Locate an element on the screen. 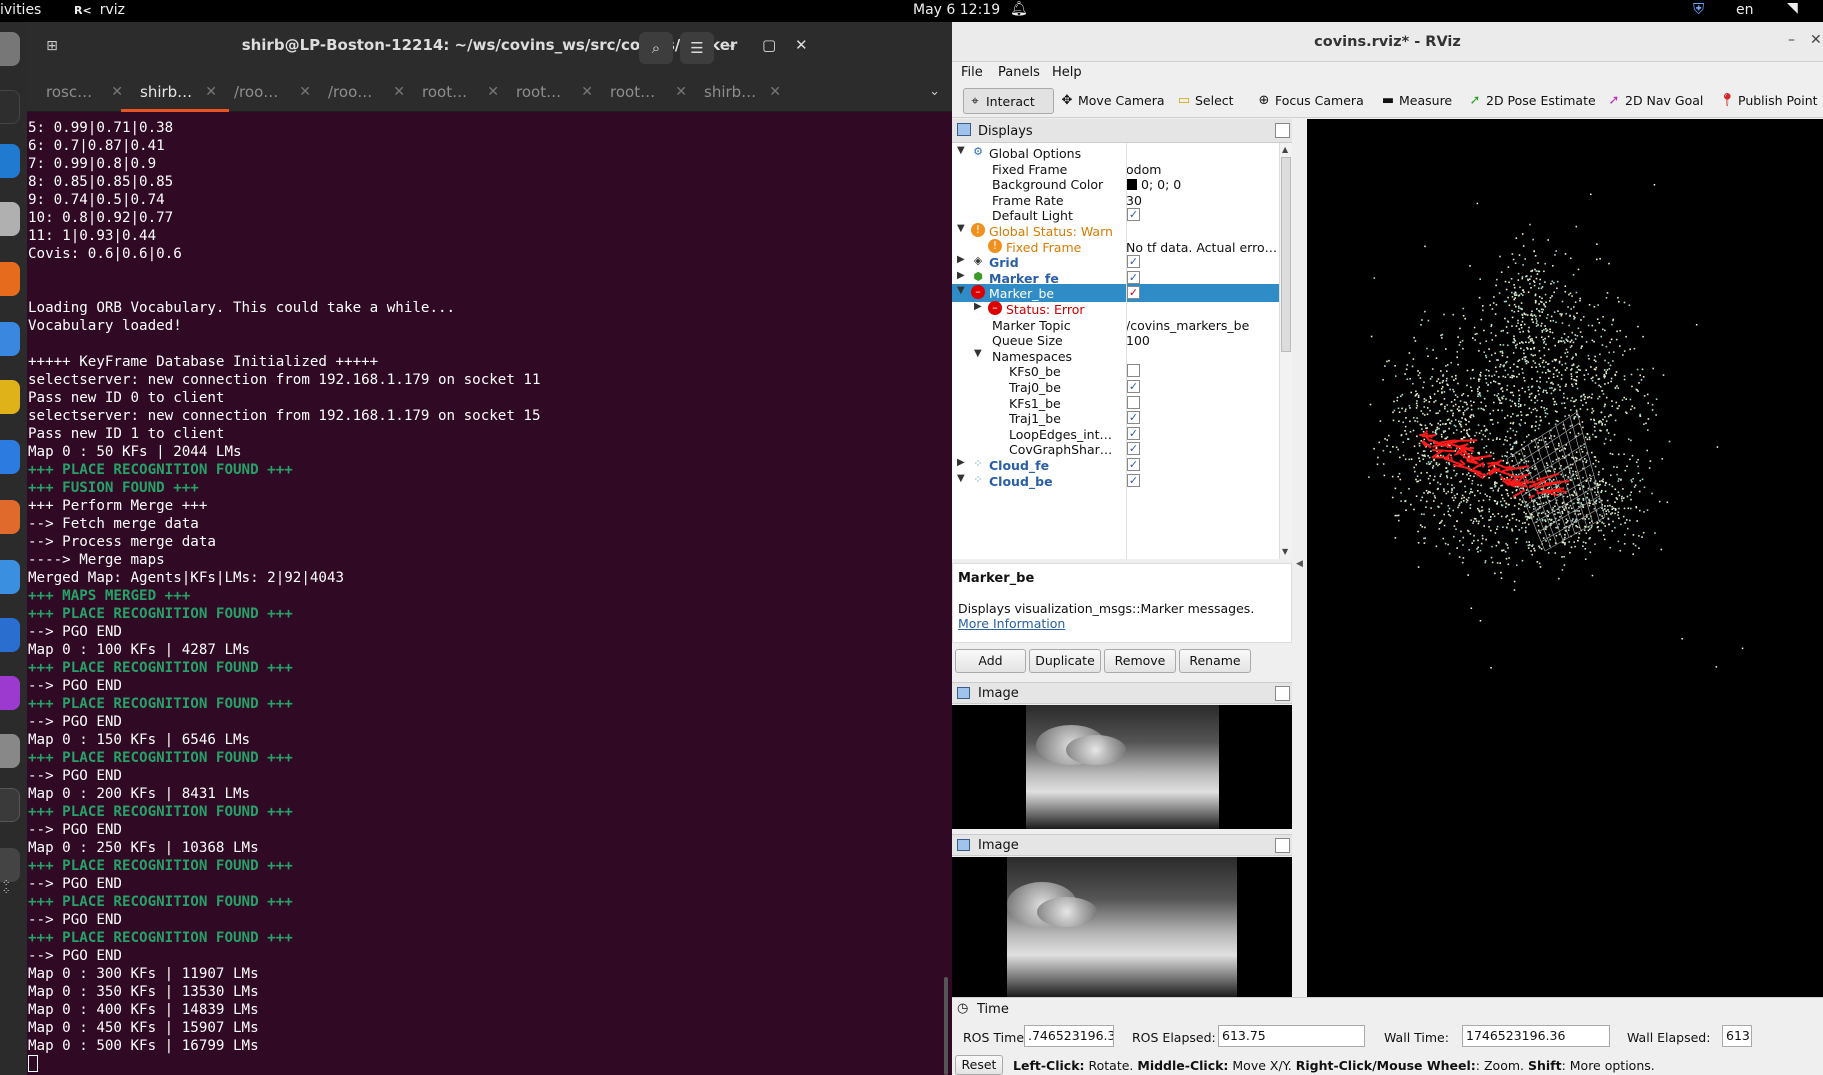 This screenshot has width=1823, height=1075. terminal-tab-active: shirb… ✕ is located at coordinates (175, 92).